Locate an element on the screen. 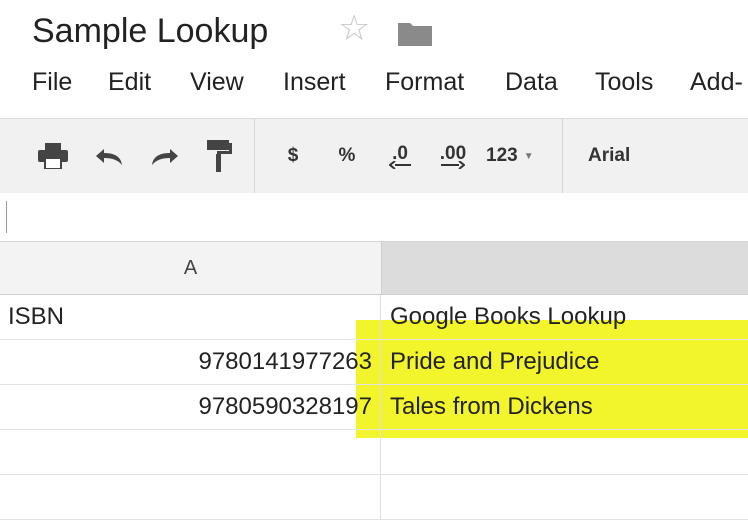 Image resolution: width=748 pixels, height=520 pixels. font-family-dropdown: Arial is located at coordinates (618, 156).